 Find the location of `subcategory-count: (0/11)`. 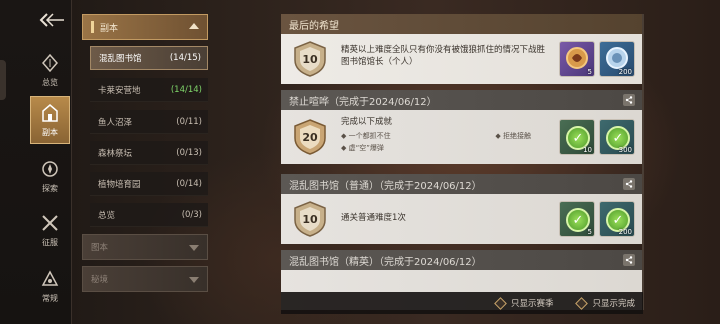

subcategory-count: (0/11) is located at coordinates (189, 121).